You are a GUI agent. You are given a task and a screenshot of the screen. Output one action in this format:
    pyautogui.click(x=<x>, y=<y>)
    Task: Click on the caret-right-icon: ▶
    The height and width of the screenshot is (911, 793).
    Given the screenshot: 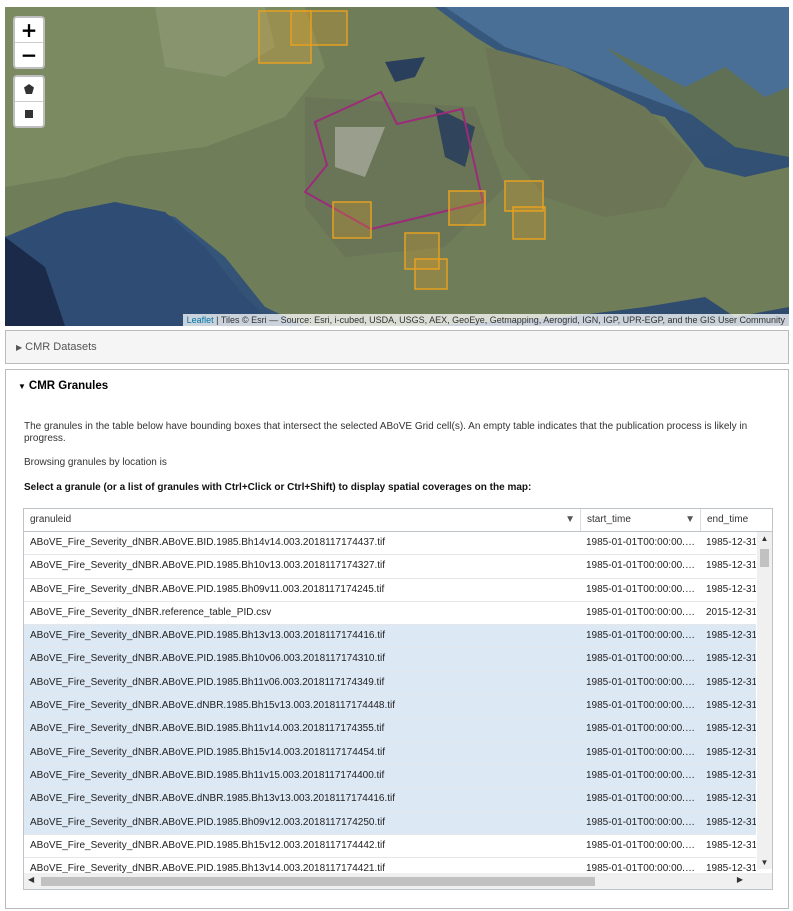 What is the action you would take?
    pyautogui.click(x=19, y=347)
    